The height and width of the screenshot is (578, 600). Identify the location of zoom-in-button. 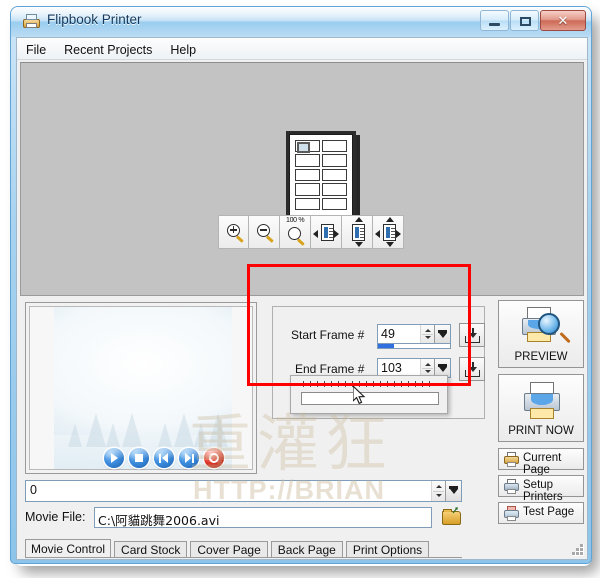
(233, 232).